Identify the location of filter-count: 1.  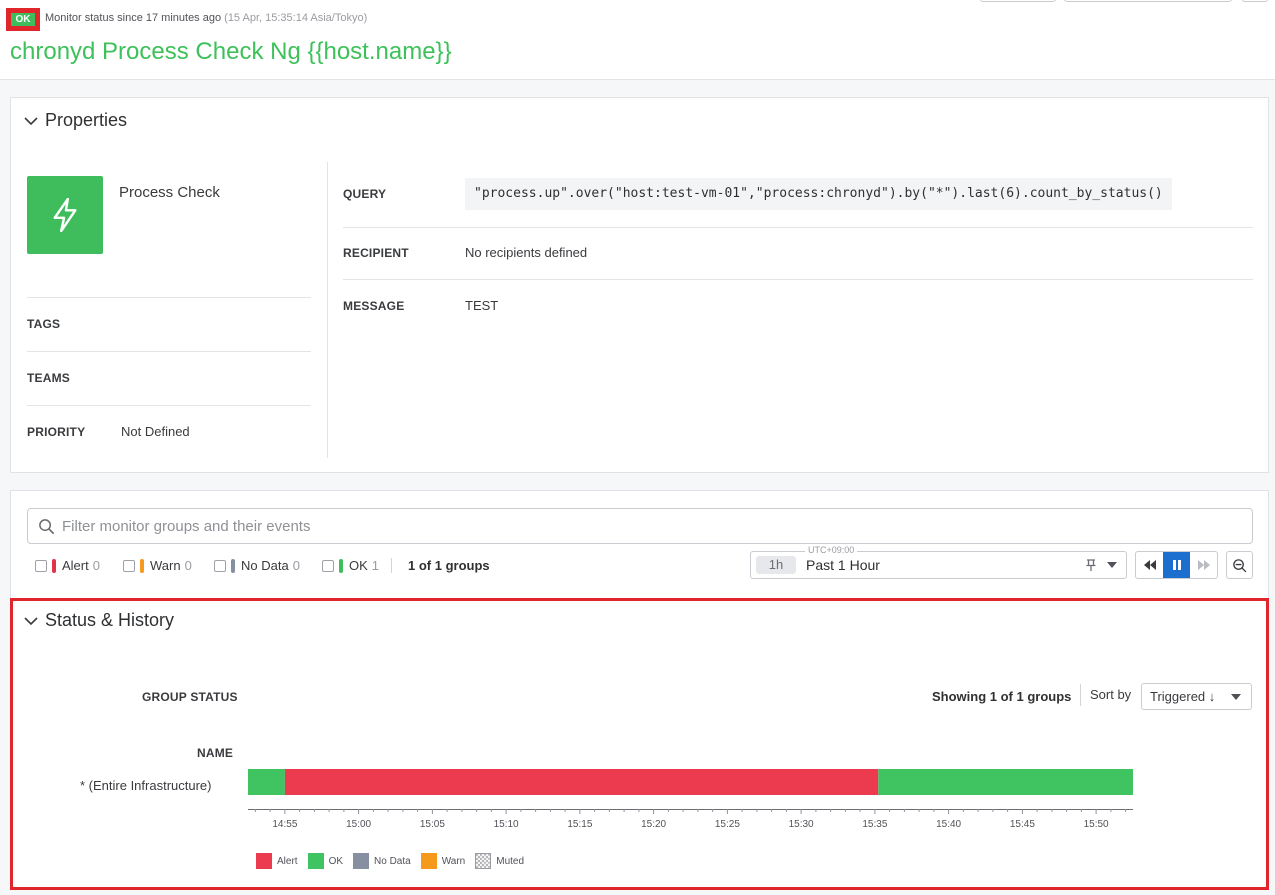
(375, 565).